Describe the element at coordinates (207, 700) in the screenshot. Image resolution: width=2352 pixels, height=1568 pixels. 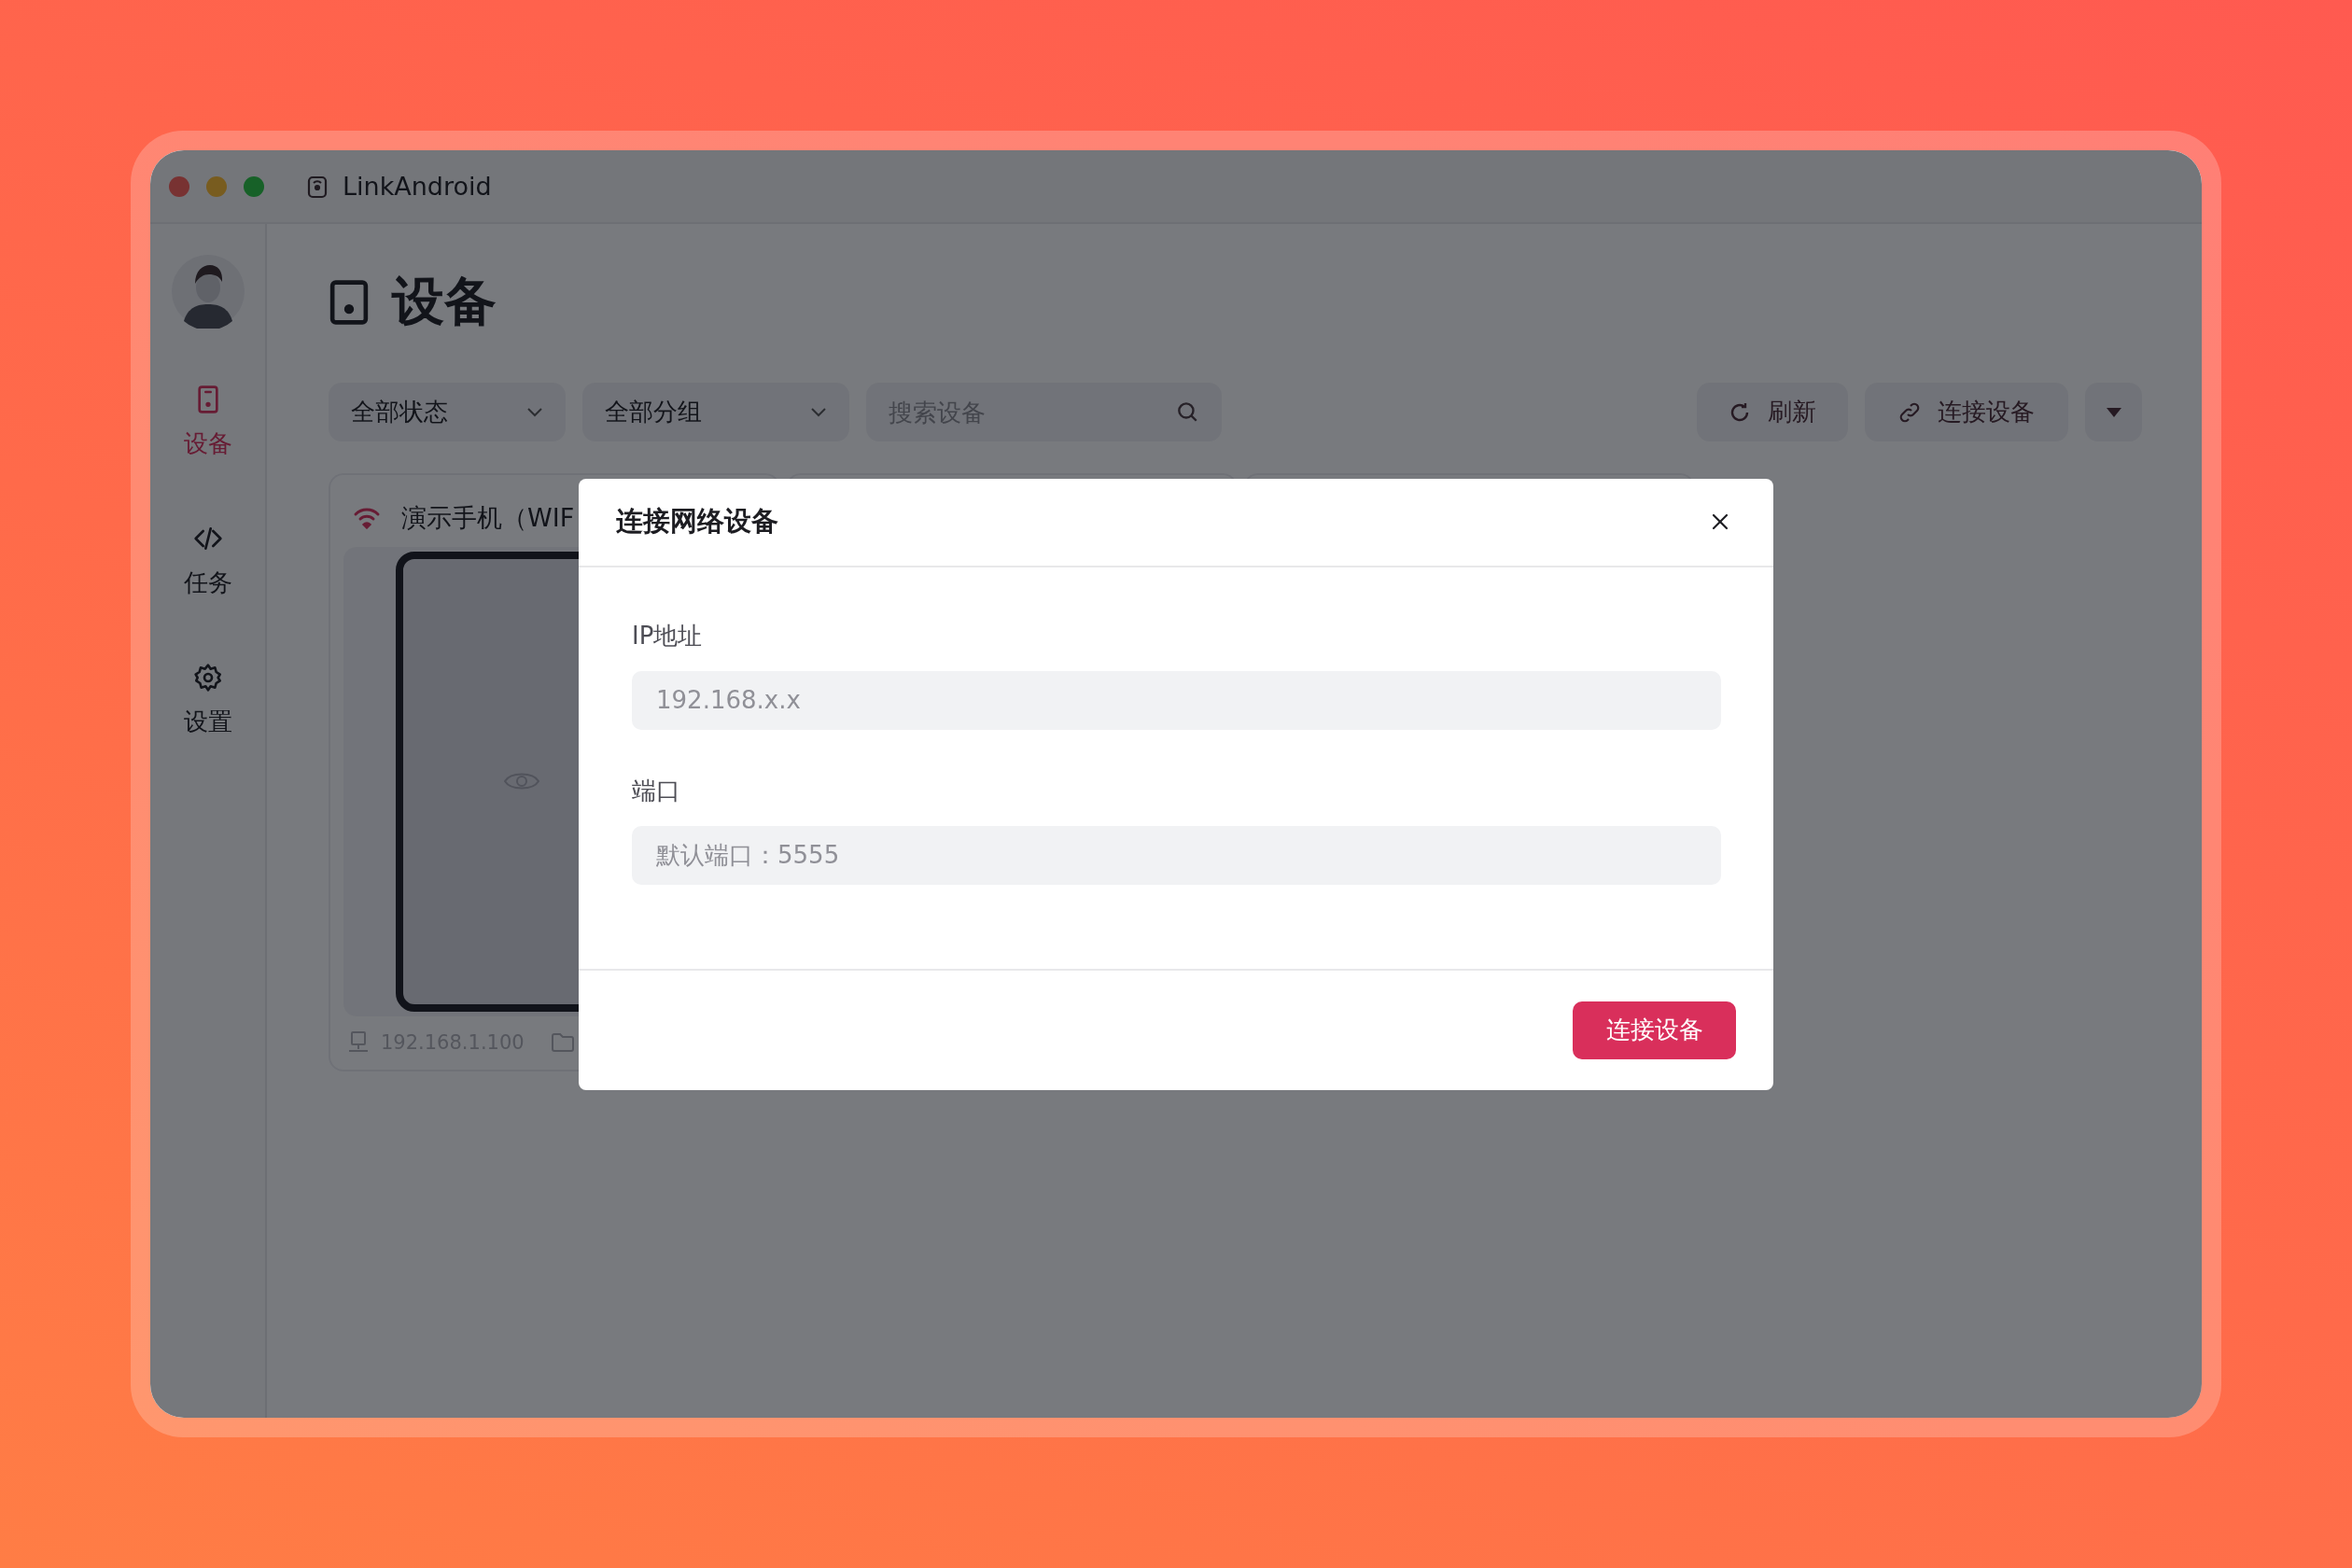
I see `sidebar-item: 设置` at that location.